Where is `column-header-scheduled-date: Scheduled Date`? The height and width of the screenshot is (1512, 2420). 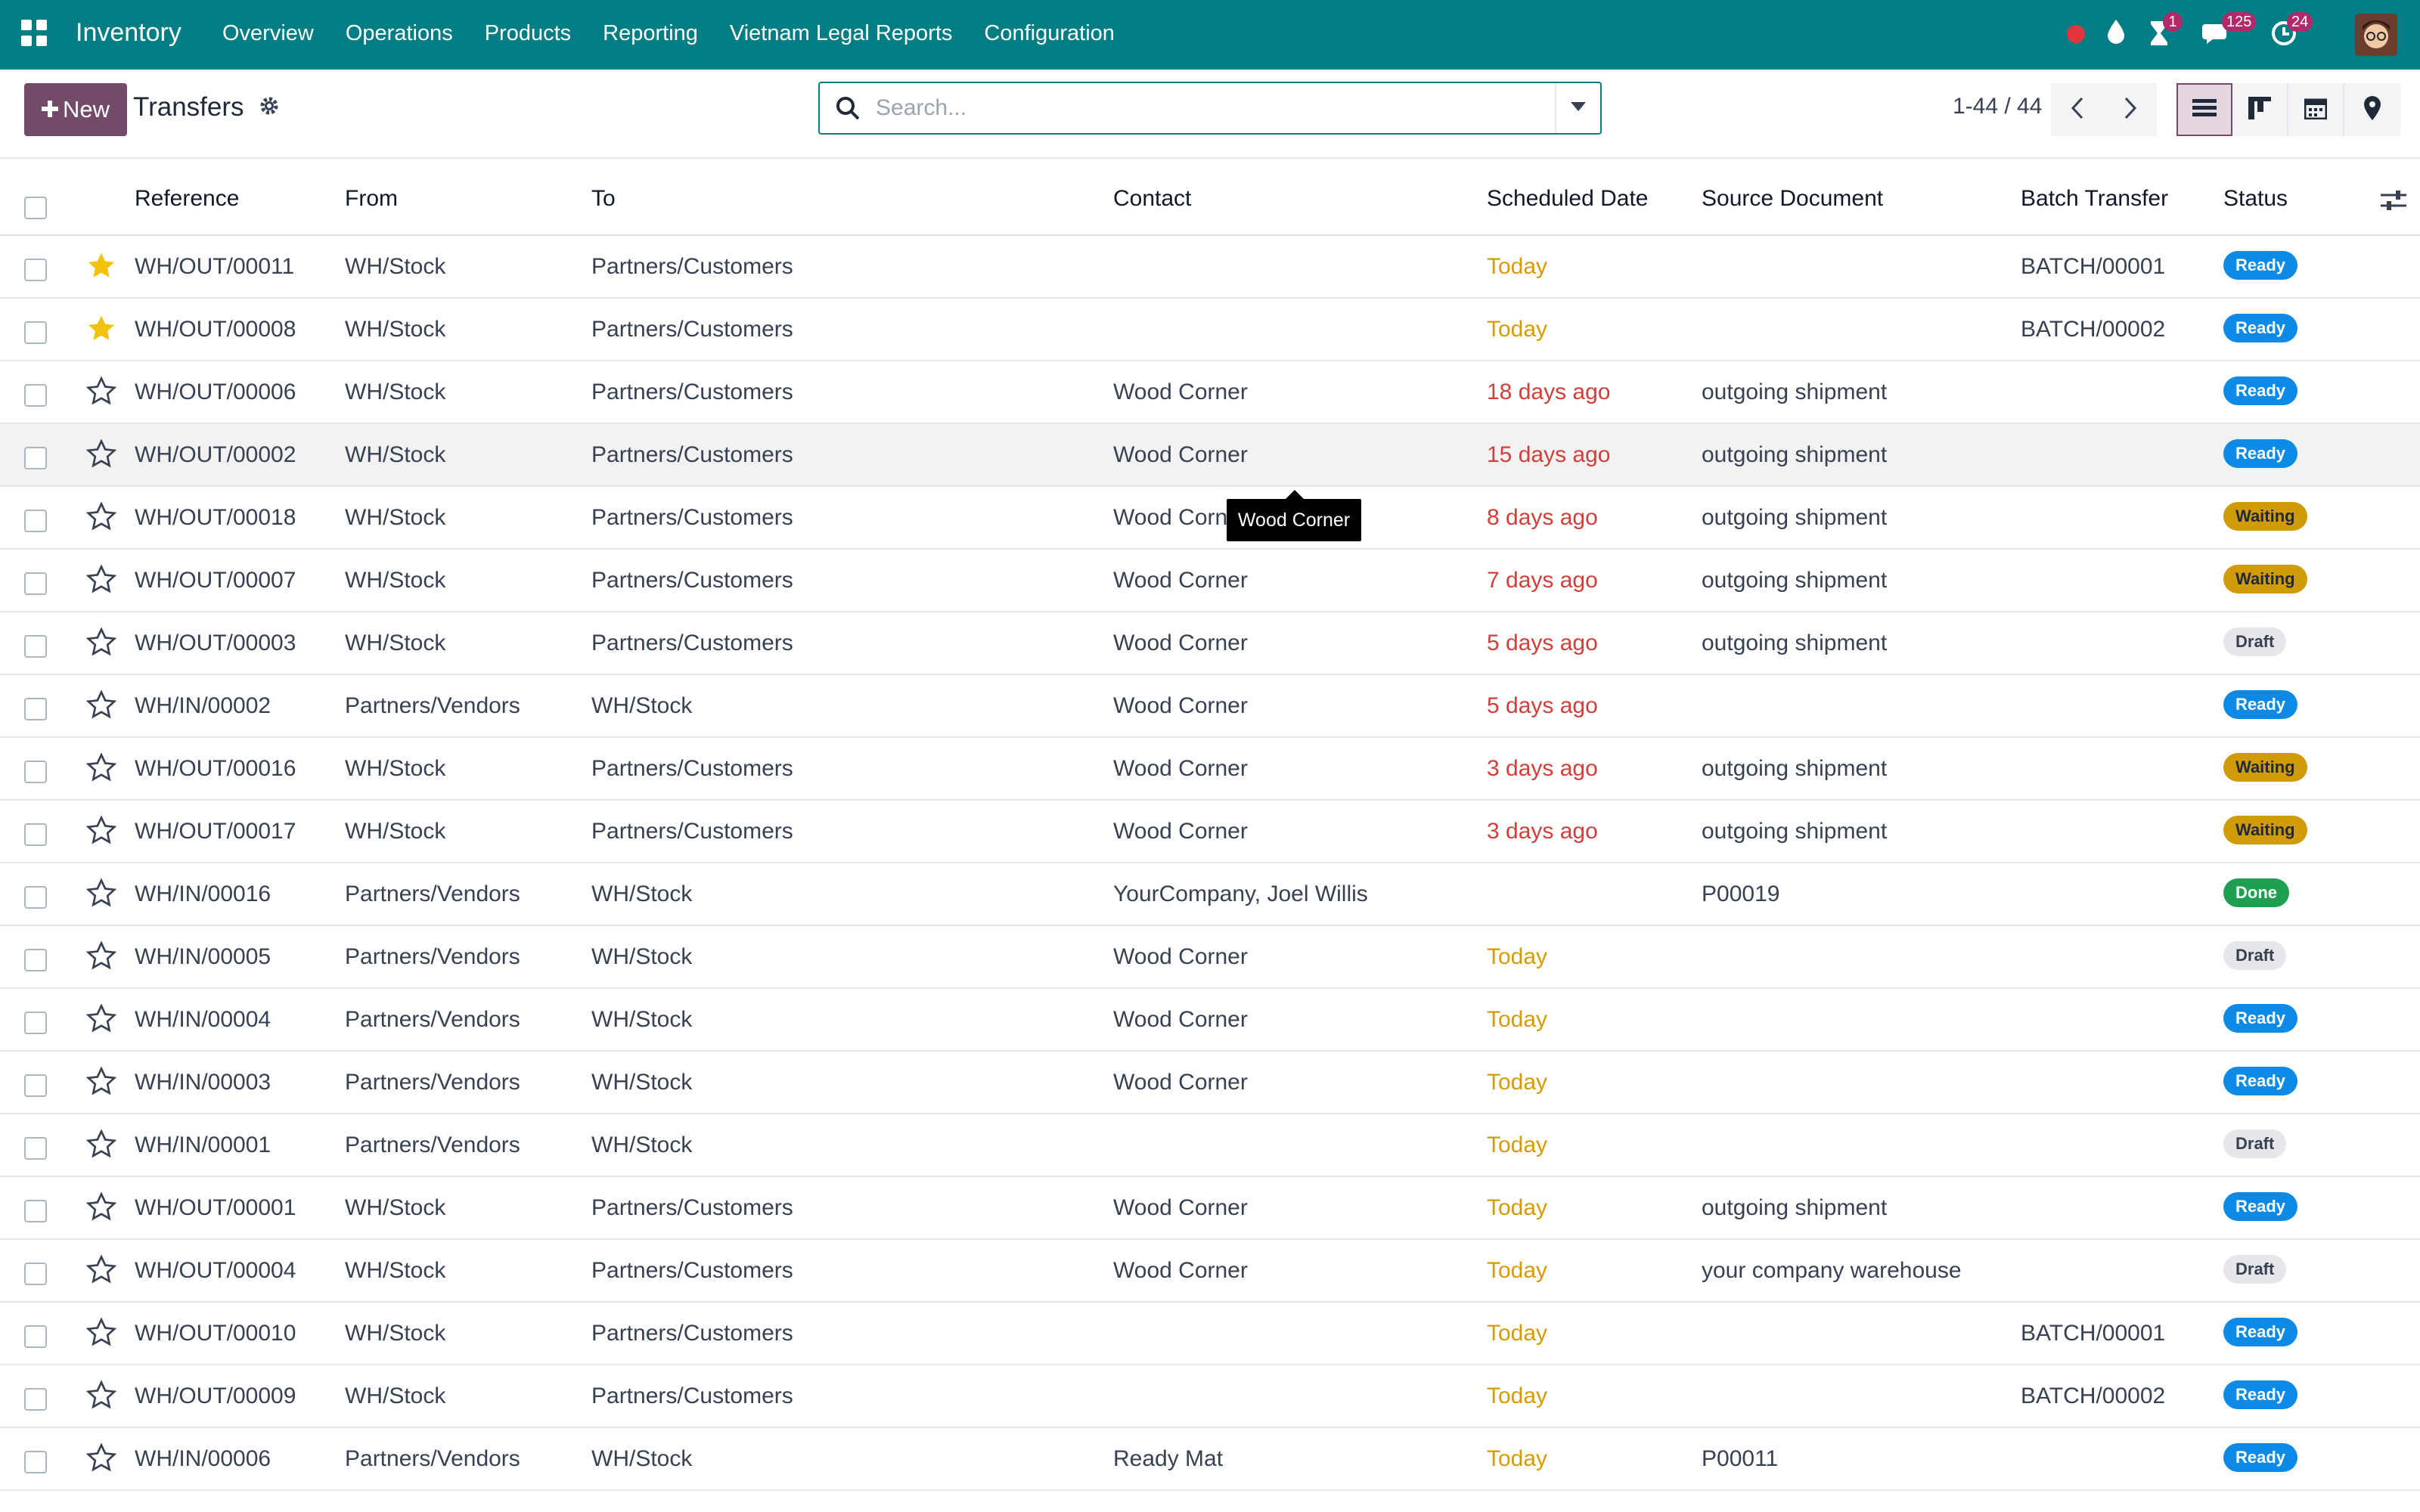
column-header-scheduled-date: Scheduled Date is located at coordinates (1568, 199).